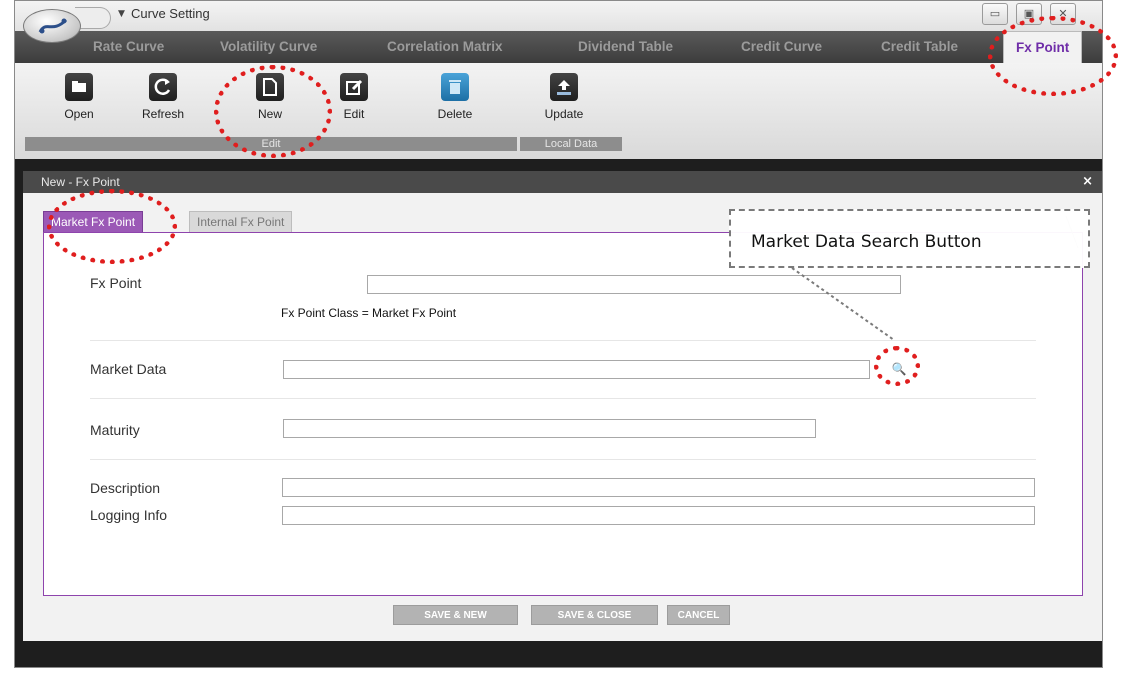 This screenshot has height=673, width=1125. Describe the element at coordinates (594, 615) in the screenshot. I see `save-and-close-button: SAVE & CLOSE` at that location.